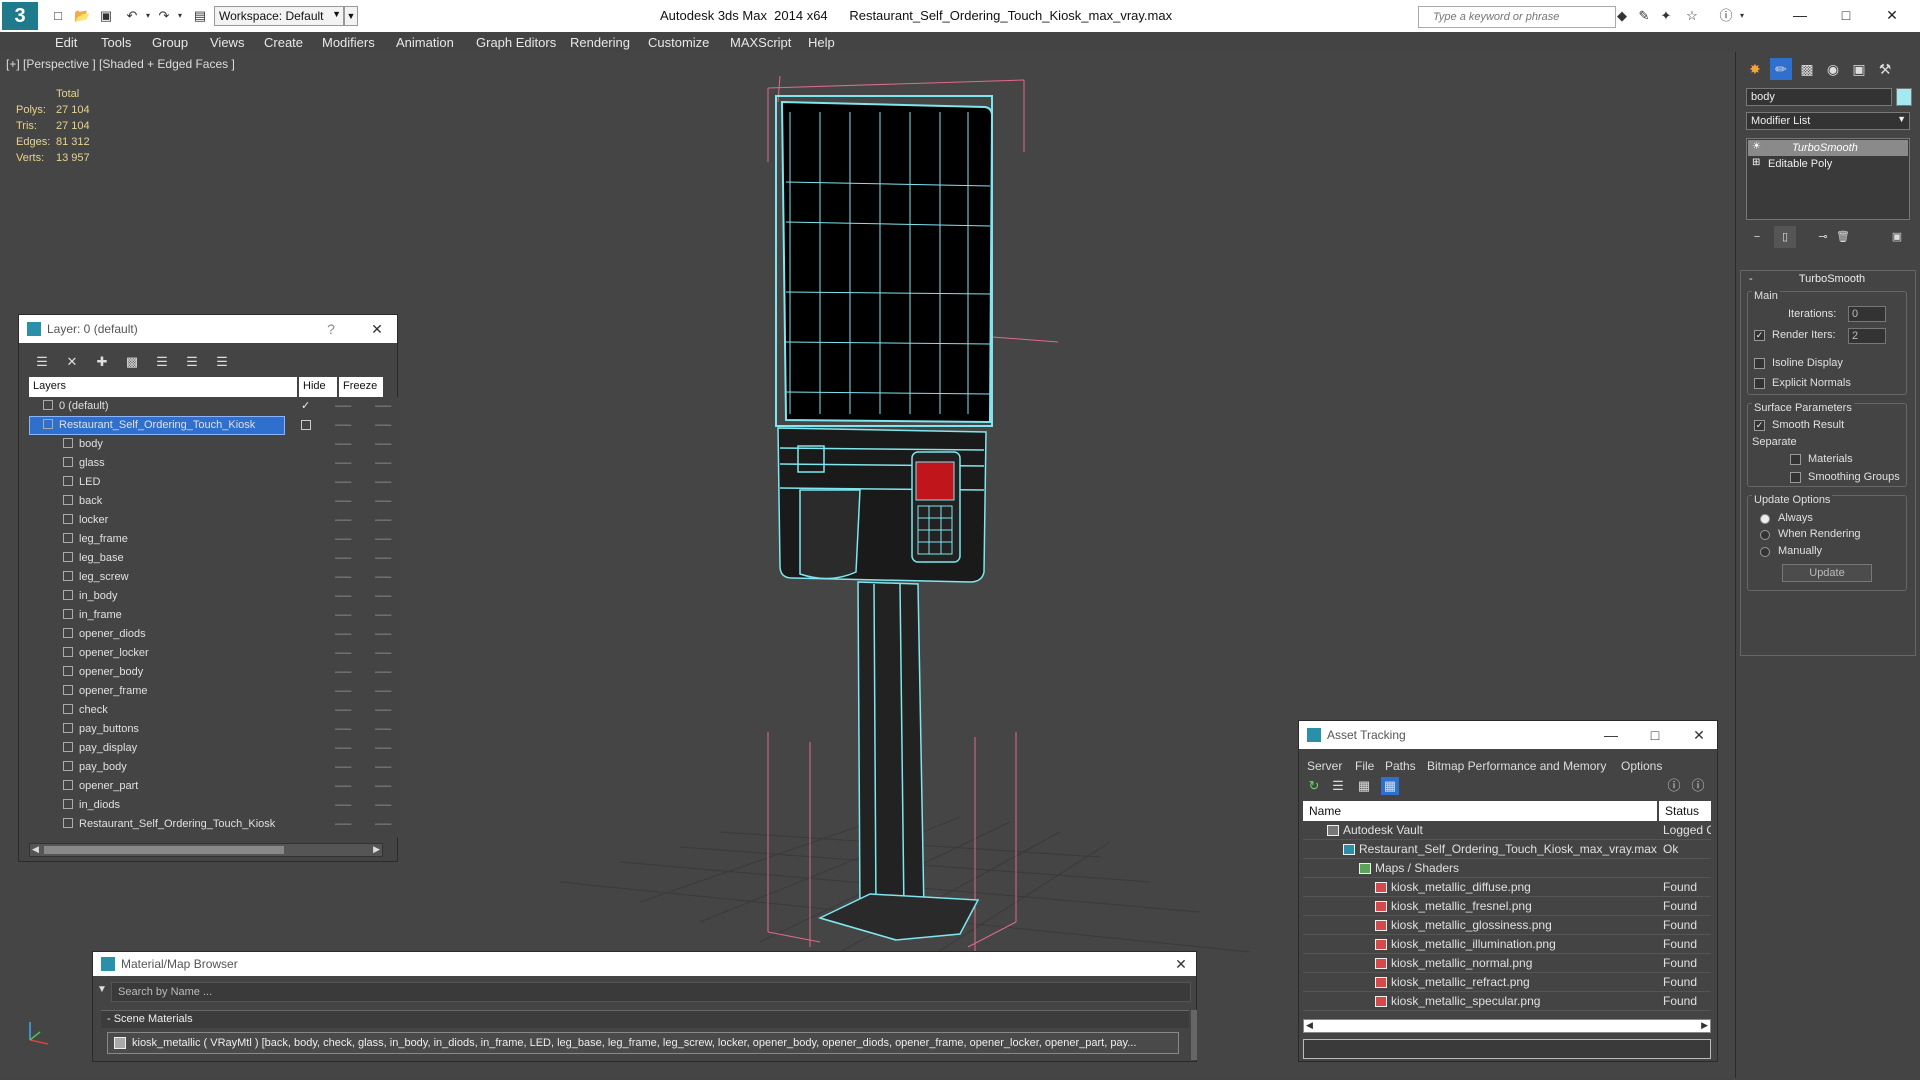 The height and width of the screenshot is (1080, 1920). I want to click on layer-row: pay_body ––– –––, so click(209, 767).